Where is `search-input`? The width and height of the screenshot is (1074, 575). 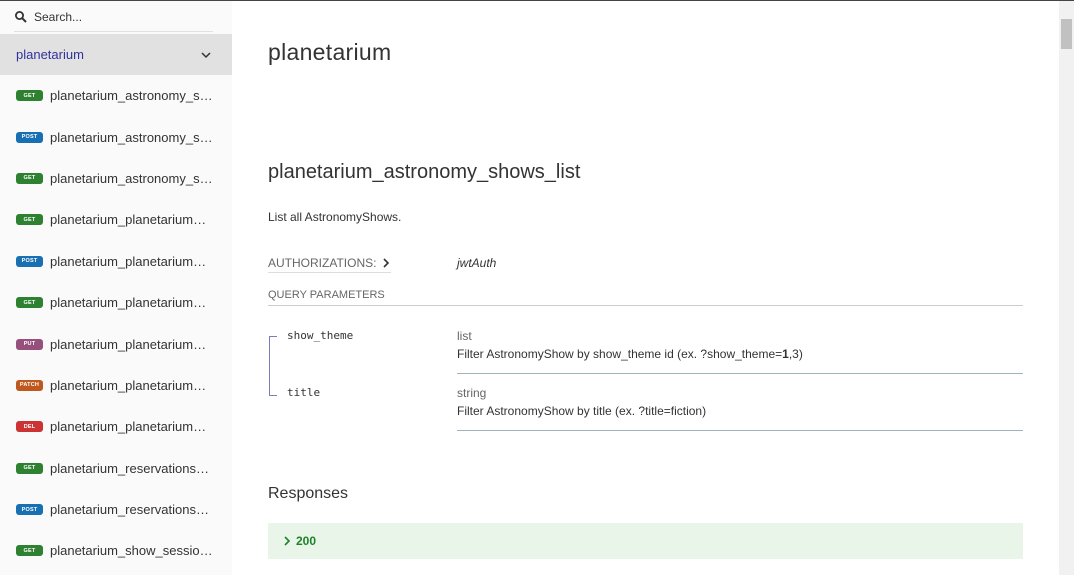 search-input is located at coordinates (119, 17).